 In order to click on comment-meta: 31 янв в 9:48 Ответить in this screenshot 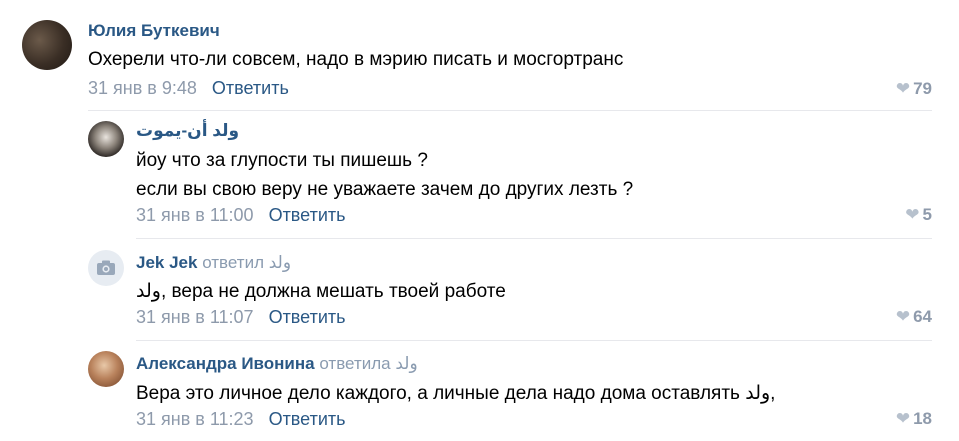, I will do `click(188, 88)`.